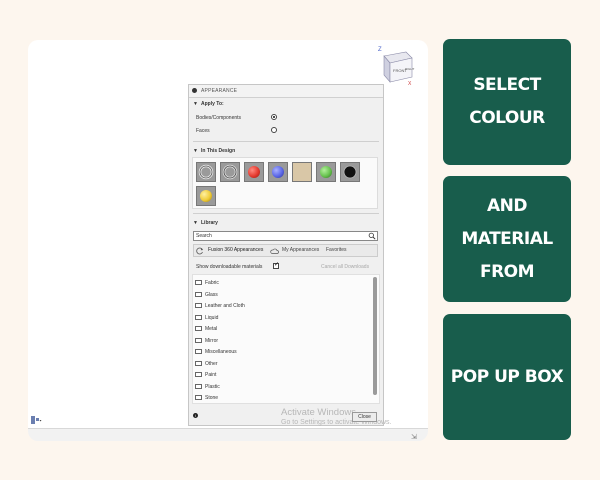  Describe the element at coordinates (286, 151) in the screenshot. I see `in-this-design-header: ▼ In This Design` at that location.